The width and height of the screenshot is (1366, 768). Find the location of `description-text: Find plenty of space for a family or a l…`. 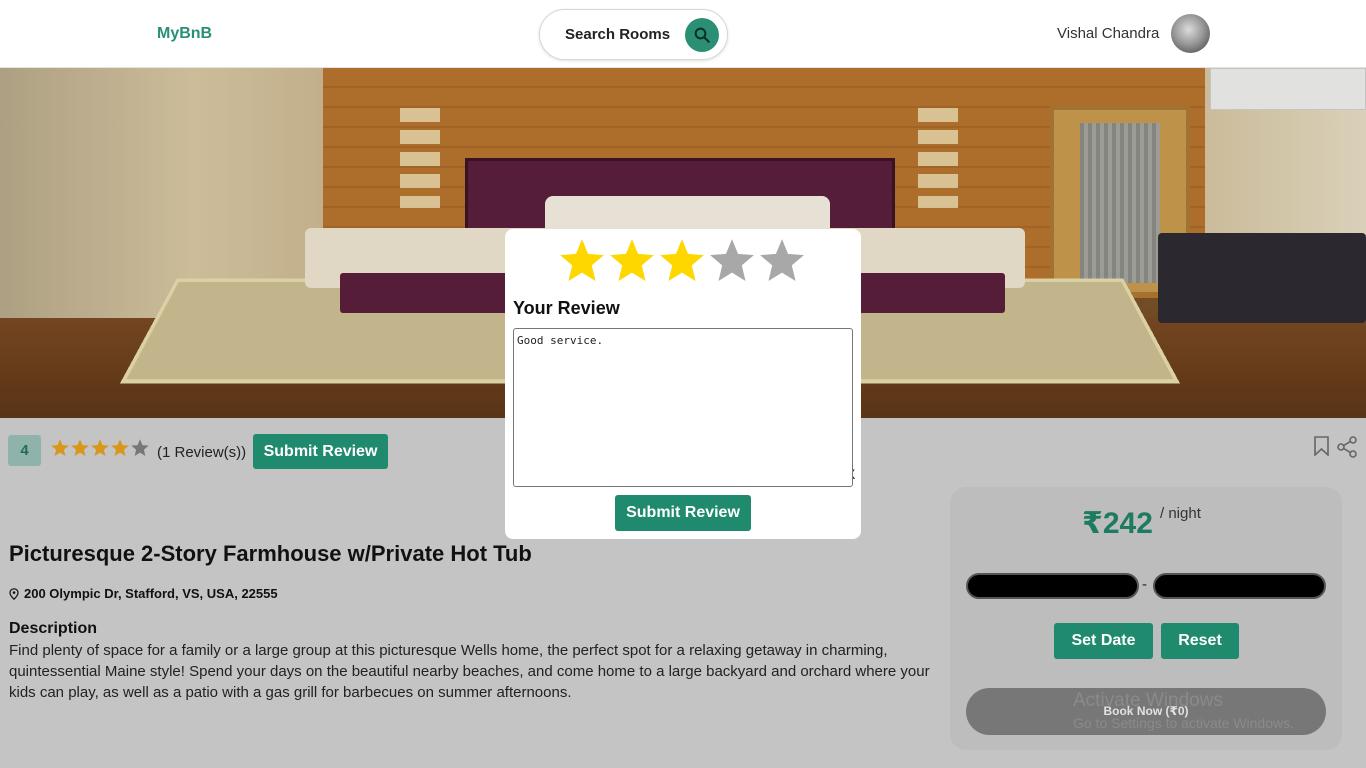

description-text: Find plenty of space for a family or a l… is located at coordinates (469, 671).